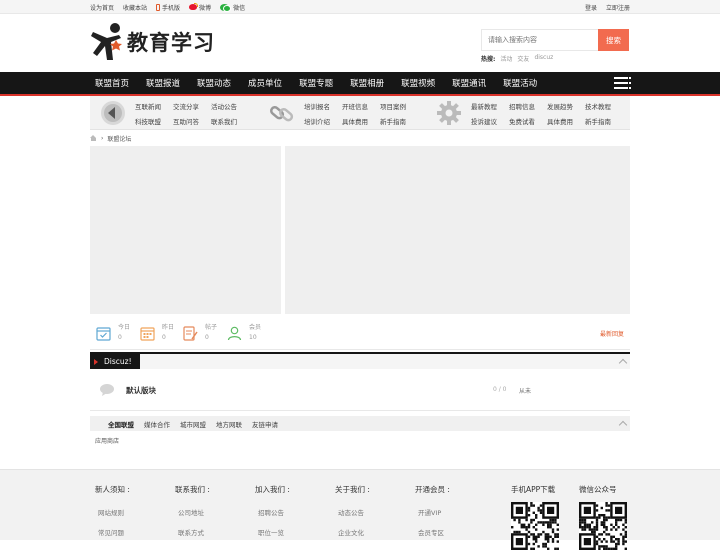  What do you see at coordinates (148, 121) in the screenshot?
I see `sub-link: 科技联盟` at bounding box center [148, 121].